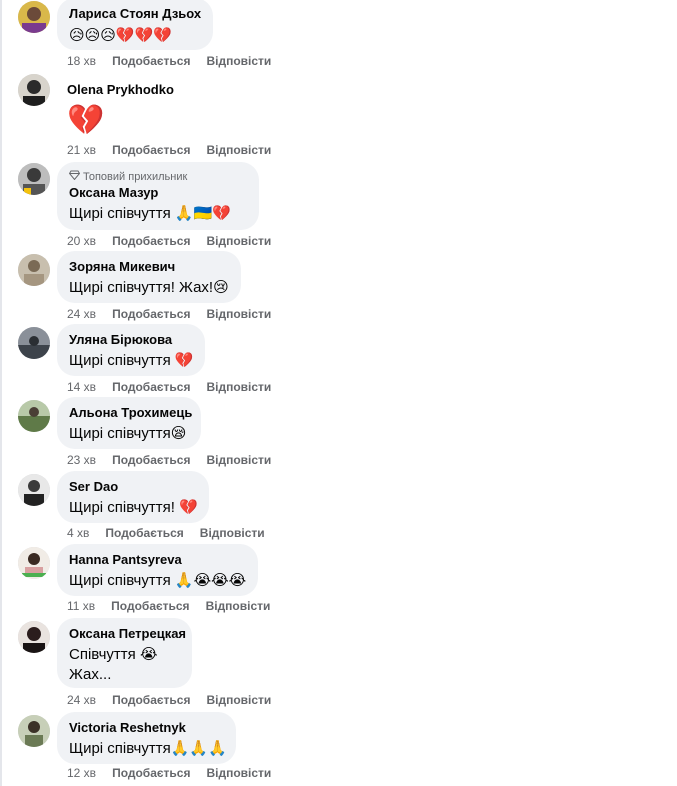  I want to click on comment-bubble: Лариса Стоян Дзьох 😥😥😥💔💔💔, so click(135, 25).